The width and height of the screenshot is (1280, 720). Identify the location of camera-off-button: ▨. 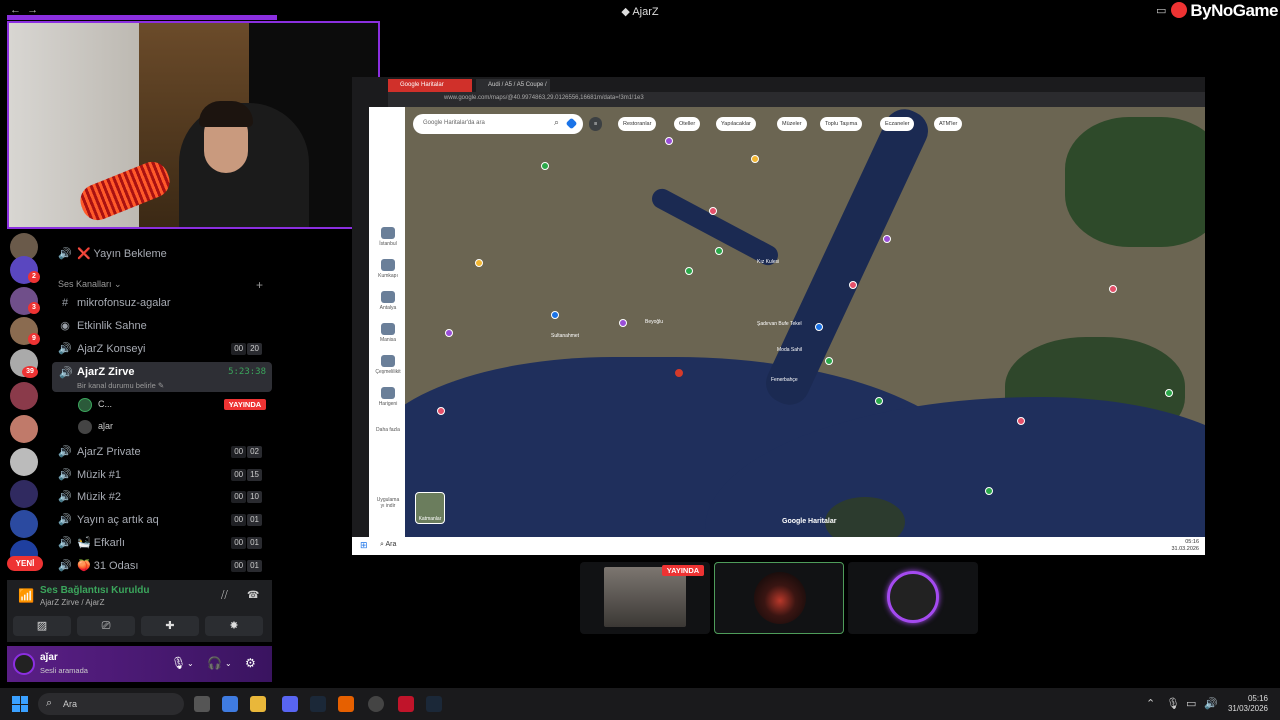
(42, 626).